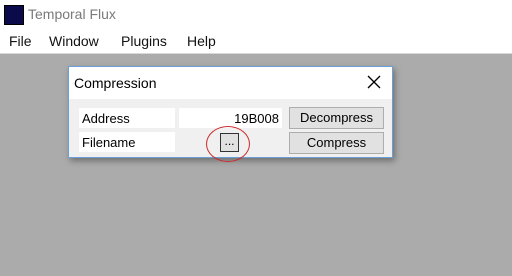 The width and height of the screenshot is (512, 276). I want to click on decompress-button: Decompress, so click(336, 118).